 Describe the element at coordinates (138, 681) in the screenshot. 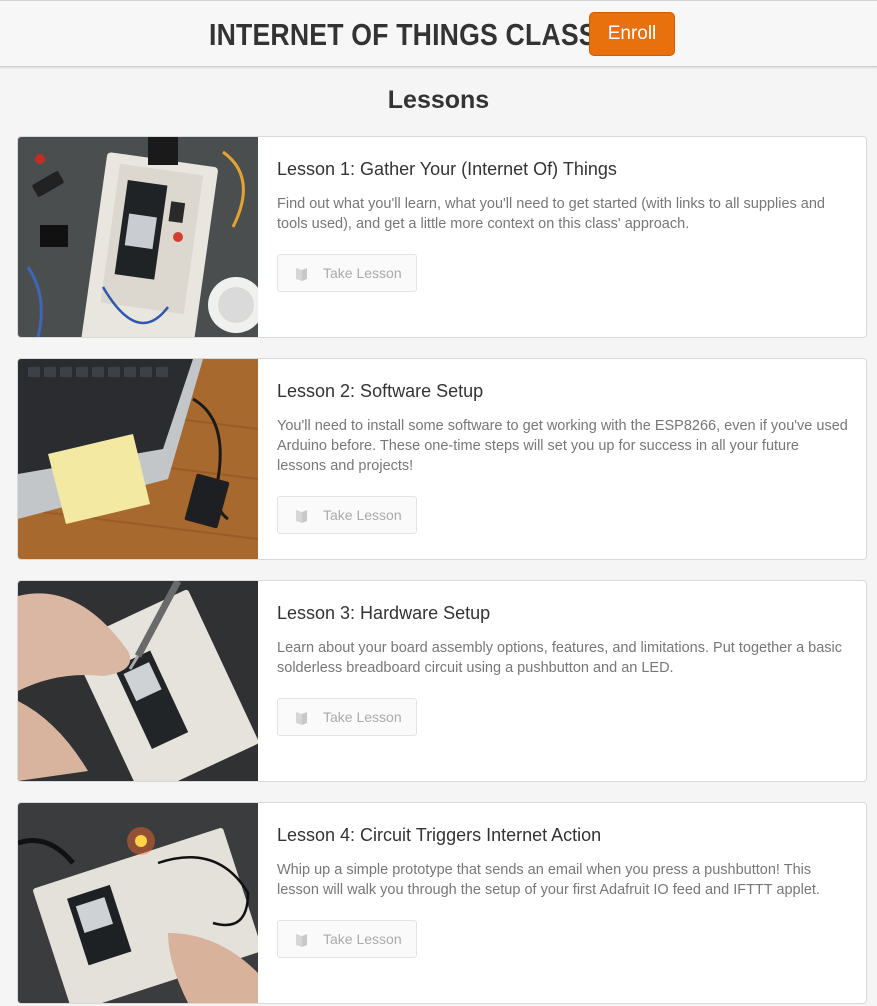

I see `lesson-3-thumbnail` at that location.